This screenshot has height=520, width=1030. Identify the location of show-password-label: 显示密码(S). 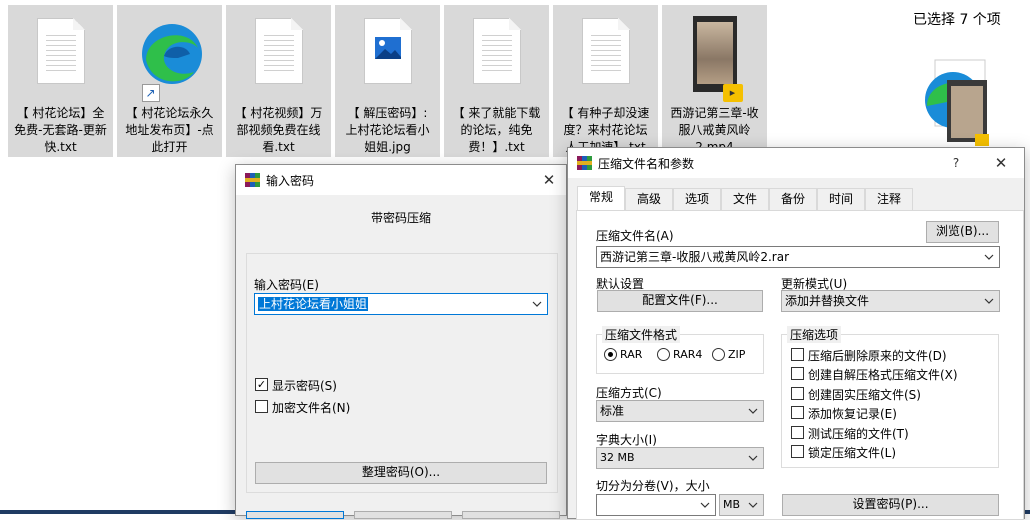
(304, 386).